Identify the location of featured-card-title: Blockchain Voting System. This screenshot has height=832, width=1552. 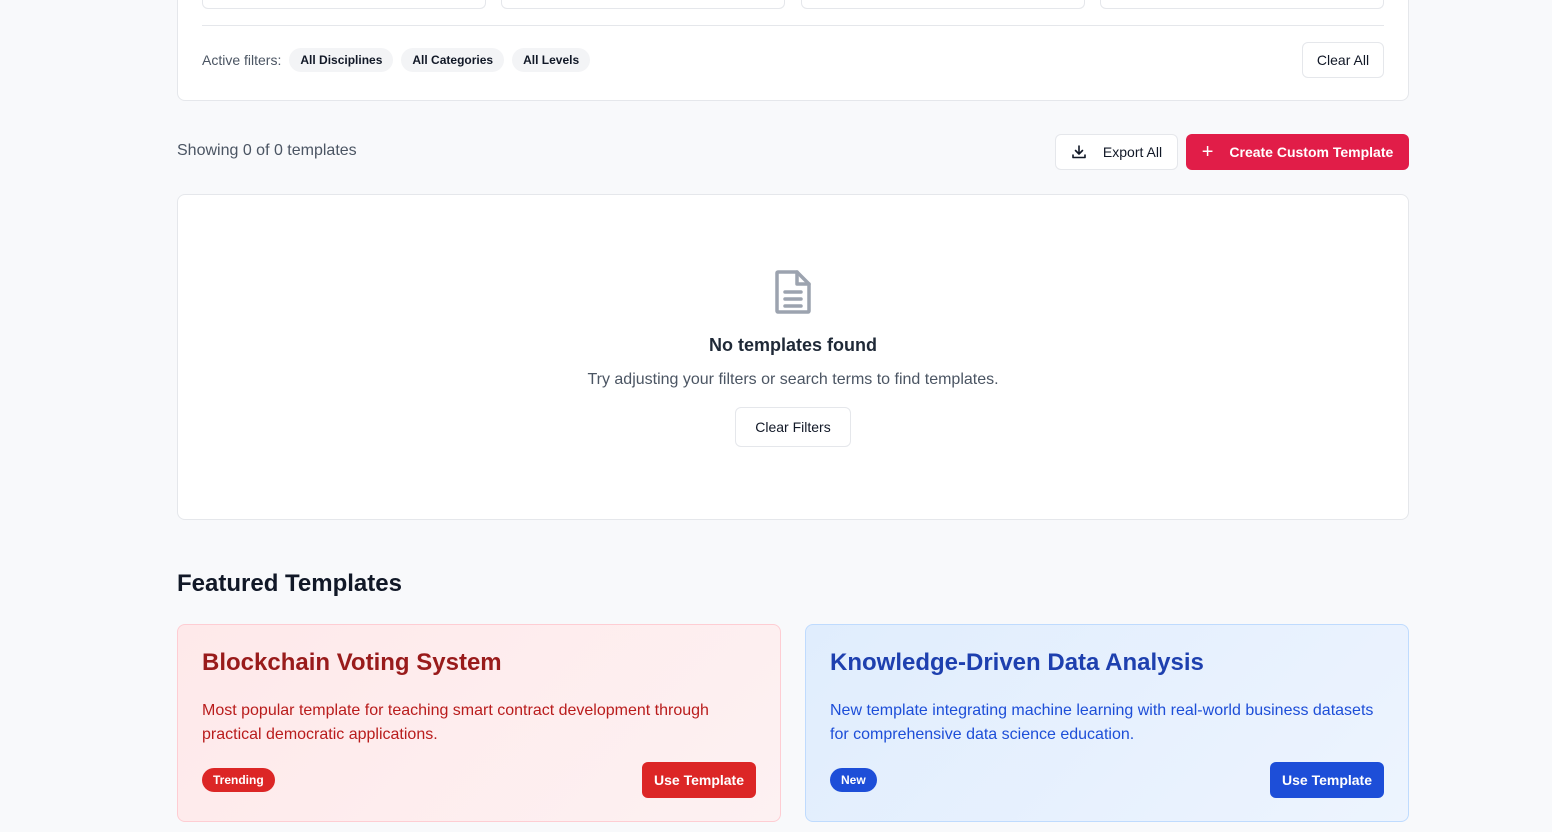
(352, 662).